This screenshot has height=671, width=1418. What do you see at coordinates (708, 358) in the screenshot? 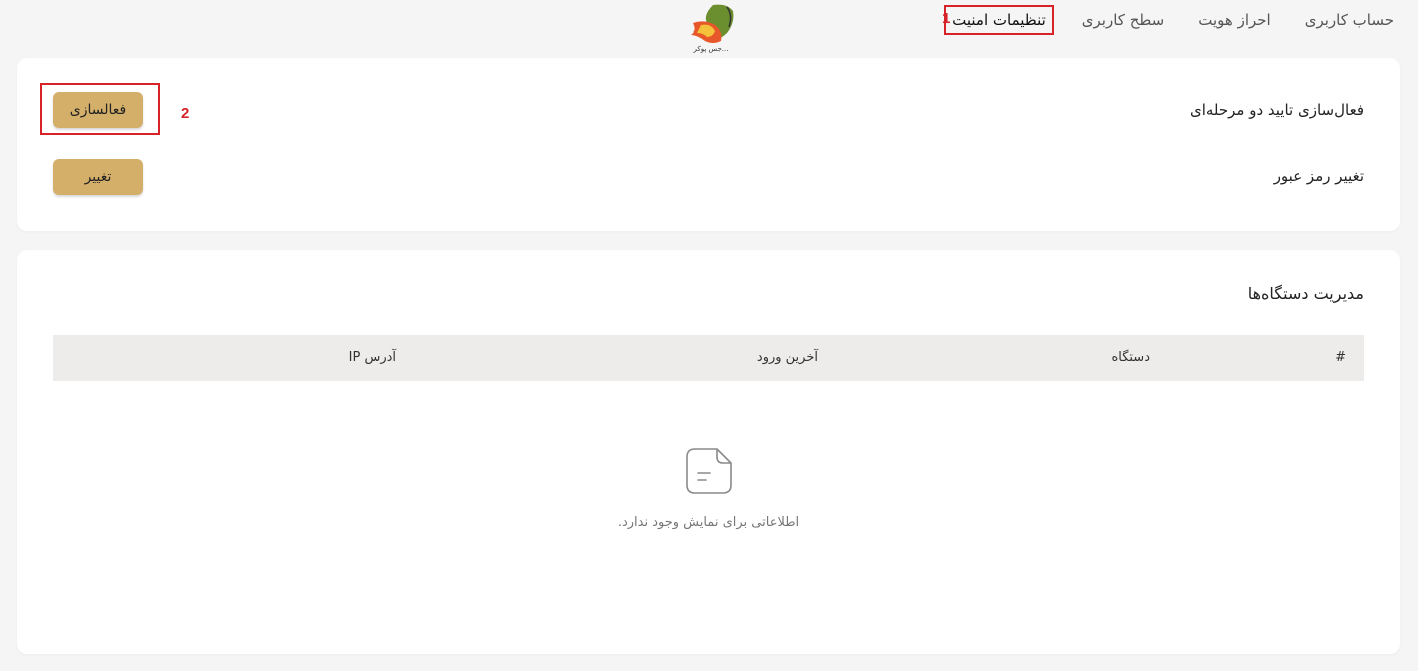
I see `devices-table-header: # دستگاه آخرین ورود آدرس IP` at bounding box center [708, 358].